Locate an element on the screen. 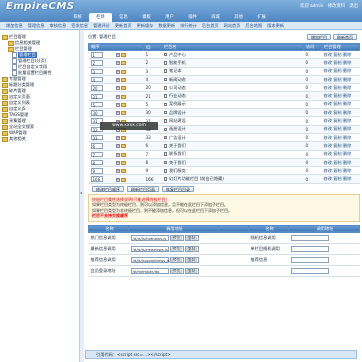 This screenshot has height=362, width=362. column-name-link: 公司动态 is located at coordinates (177, 87).